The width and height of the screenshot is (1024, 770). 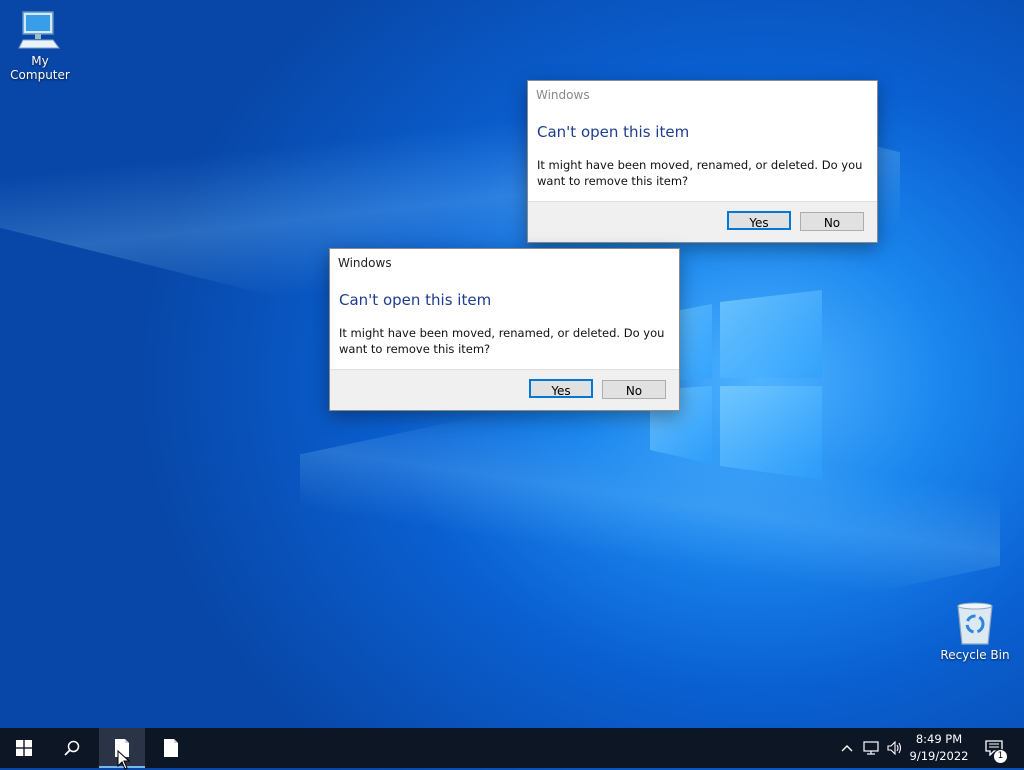 I want to click on taskbar: 8:49 PM 9/19/2022 1, so click(x=512, y=748).